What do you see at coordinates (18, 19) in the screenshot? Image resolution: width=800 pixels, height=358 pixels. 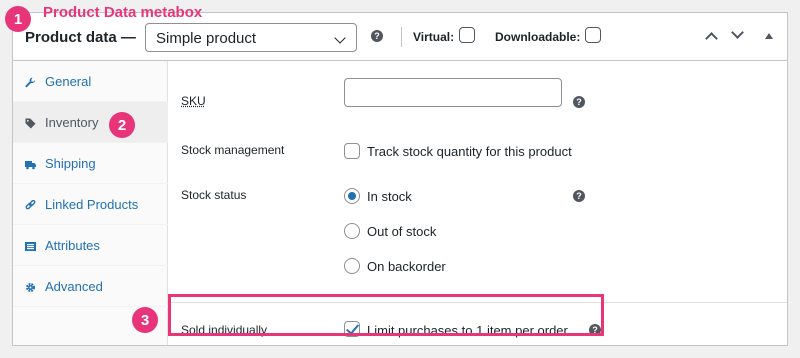 I see `annotation-badge-1: 1` at bounding box center [18, 19].